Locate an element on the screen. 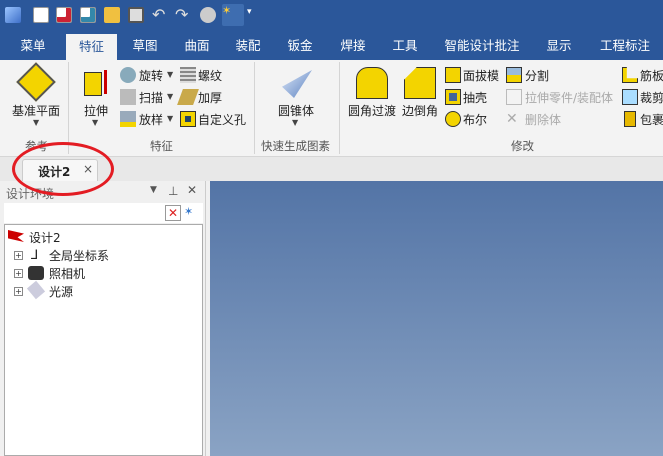 The height and width of the screenshot is (456, 663). thicken-button: 加厚 is located at coordinates (210, 97).